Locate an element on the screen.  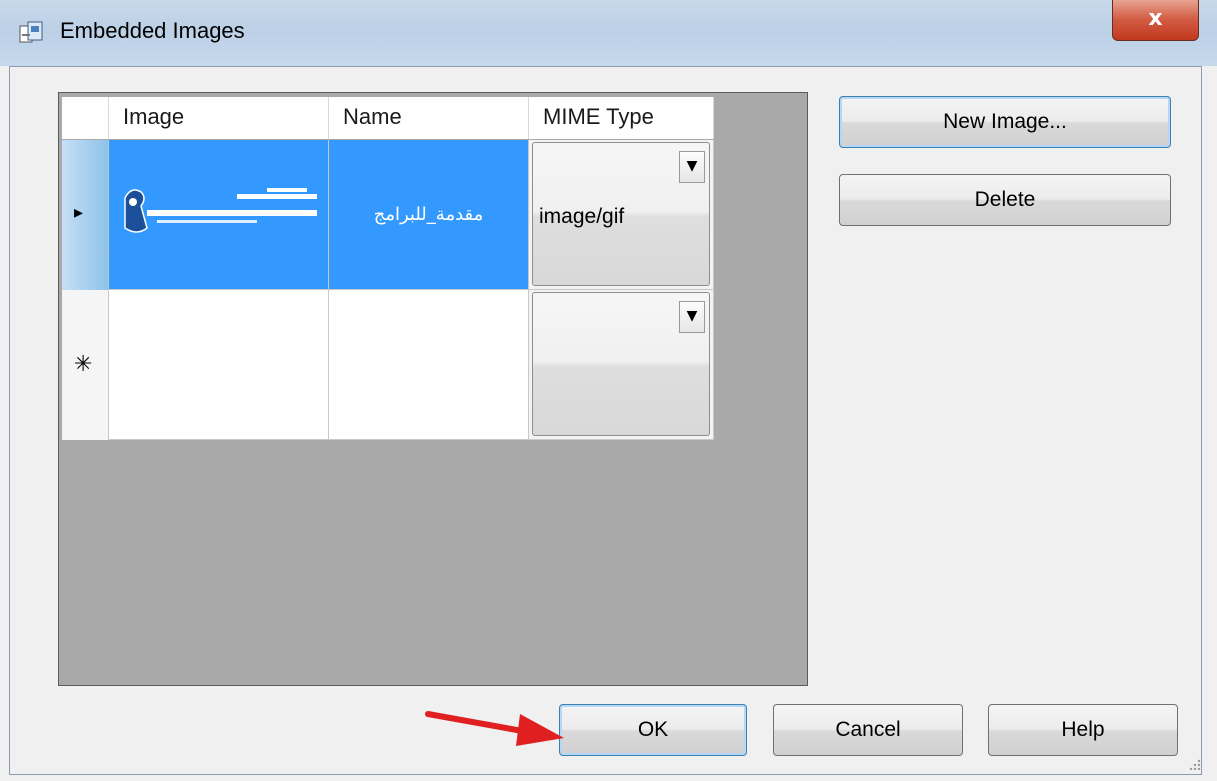
column-header-image: Image is located at coordinates (219, 118).